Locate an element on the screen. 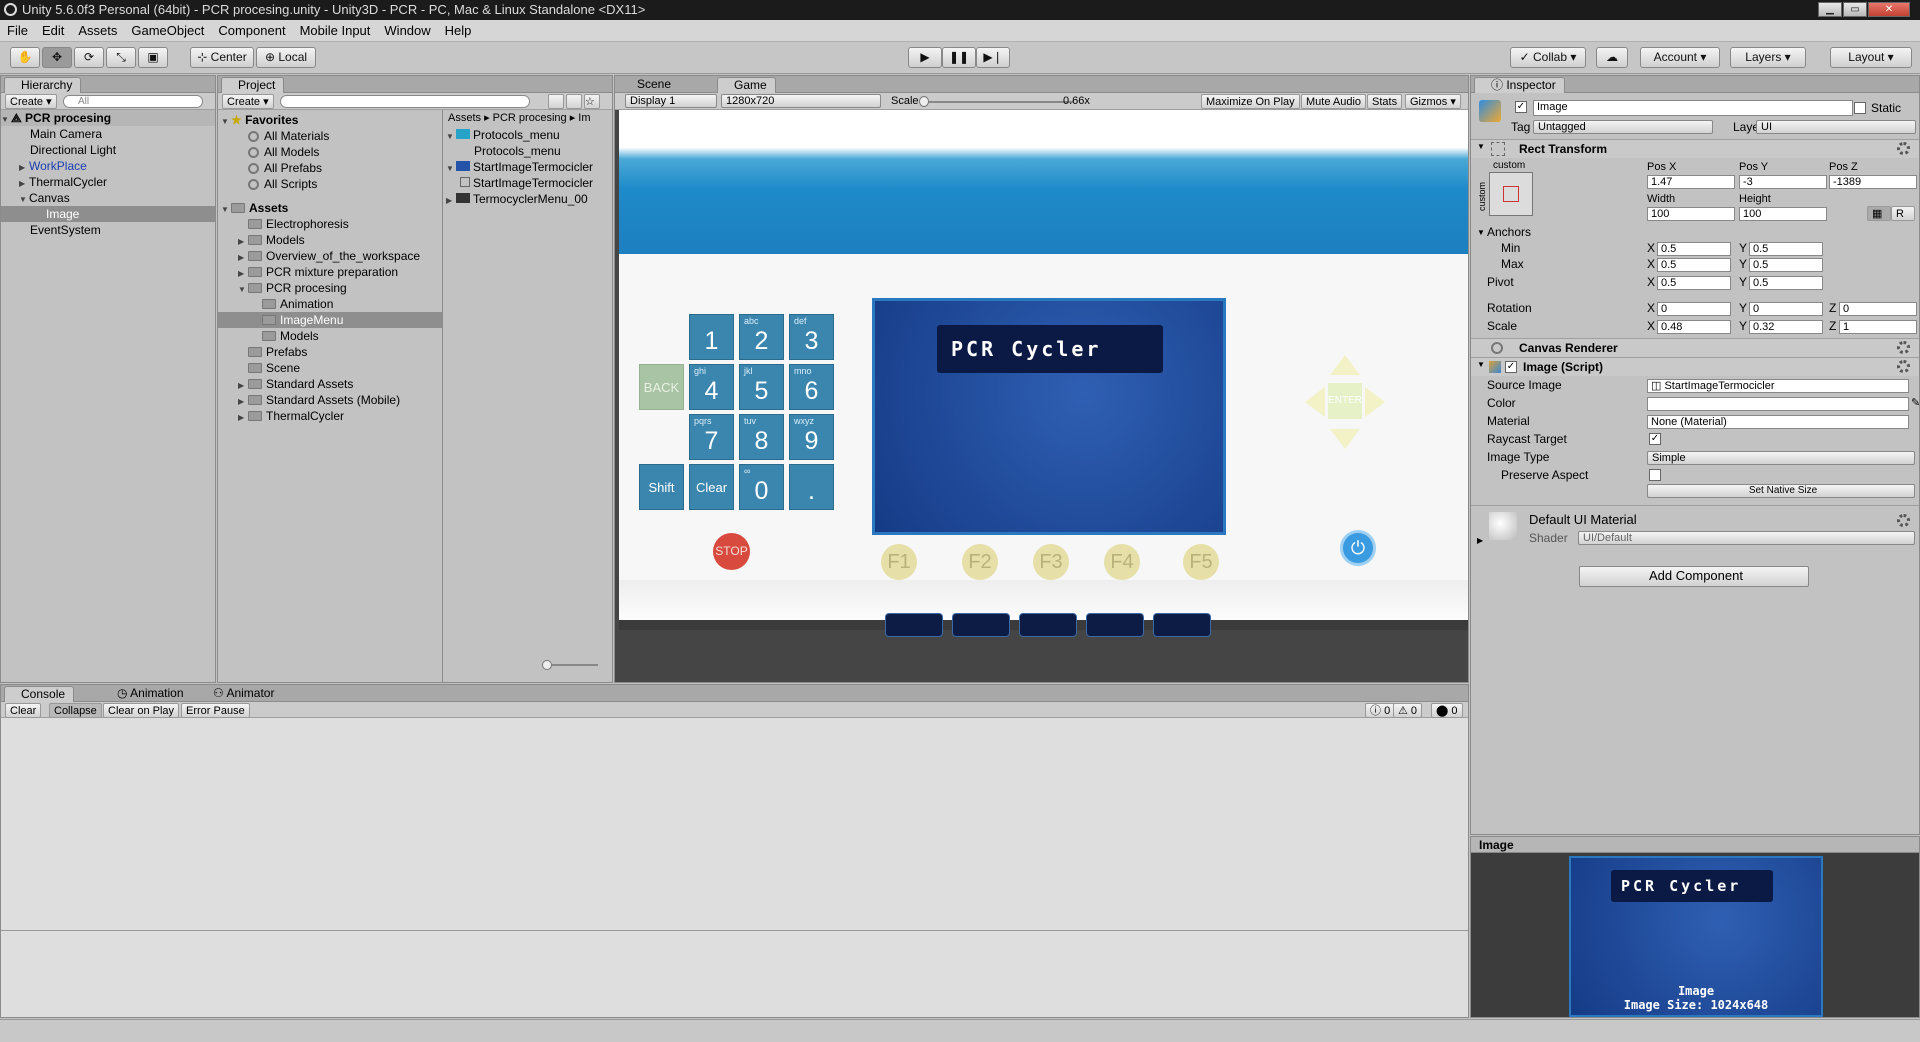 Image resolution: width=1920 pixels, height=1042 pixels. rotation-y-field: 0 is located at coordinates (1786, 309).